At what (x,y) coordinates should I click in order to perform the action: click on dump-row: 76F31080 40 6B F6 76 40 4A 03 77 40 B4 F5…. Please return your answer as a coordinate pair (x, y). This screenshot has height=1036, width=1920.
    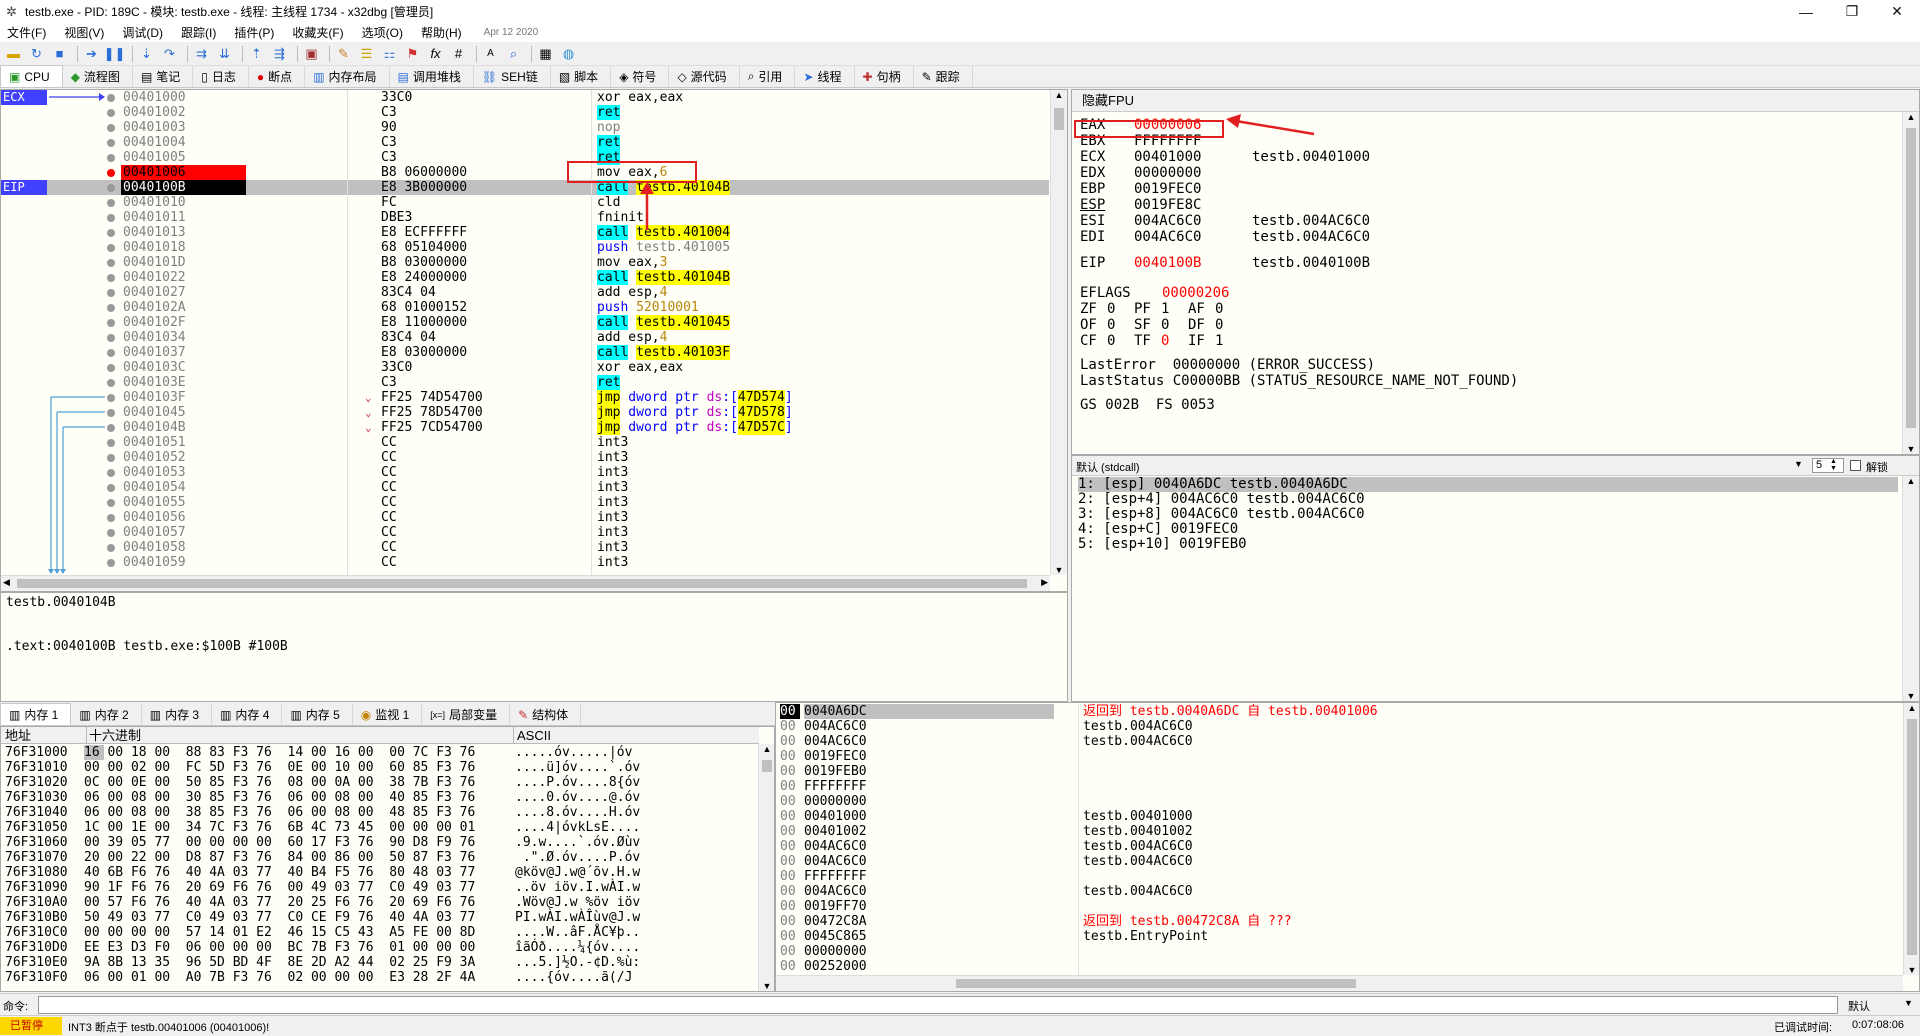
    Looking at the image, I should click on (380, 872).